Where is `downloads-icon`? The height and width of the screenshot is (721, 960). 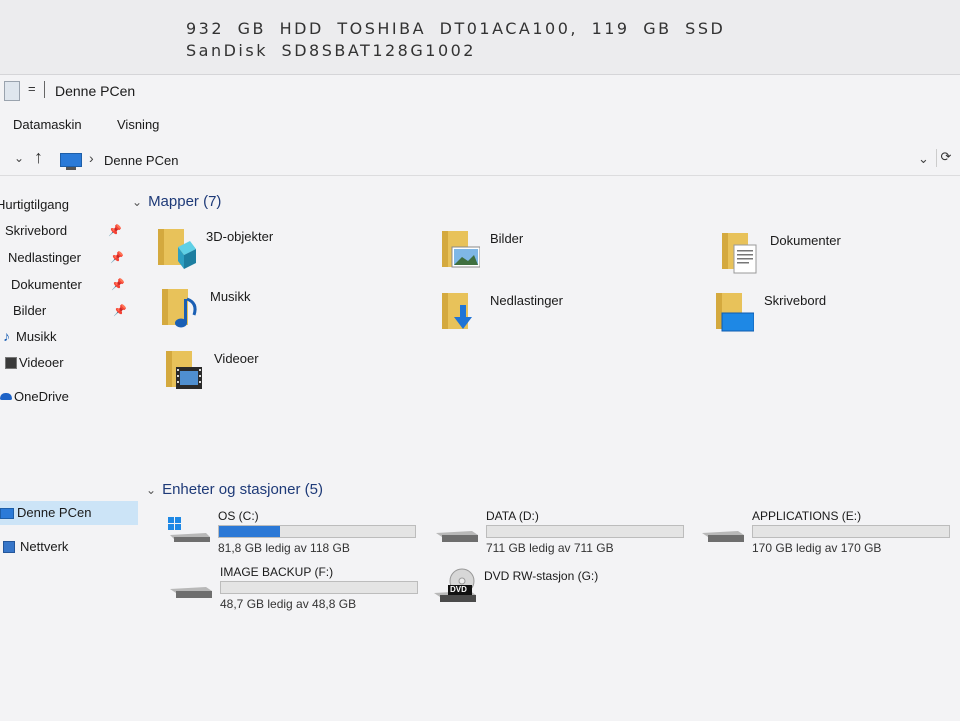 downloads-icon is located at coordinates (457, 311).